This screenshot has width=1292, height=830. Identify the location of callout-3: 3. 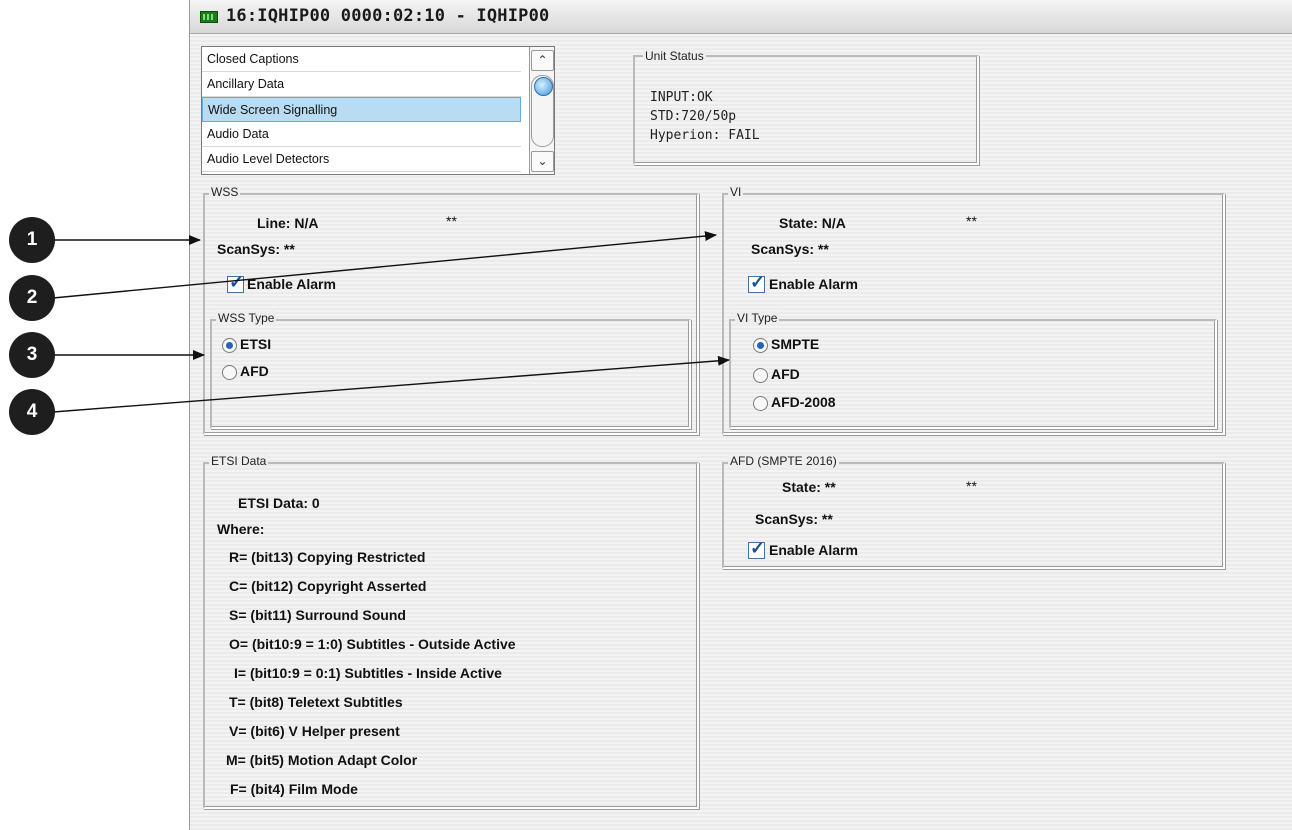
(32, 355).